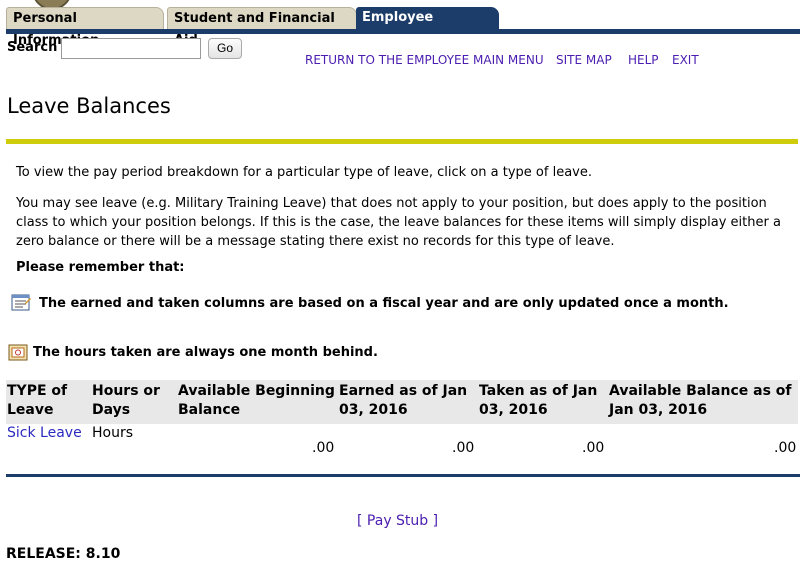 The width and height of the screenshot is (806, 578). Describe the element at coordinates (85, 27) in the screenshot. I see `tab-personal-information: Personal Information` at that location.